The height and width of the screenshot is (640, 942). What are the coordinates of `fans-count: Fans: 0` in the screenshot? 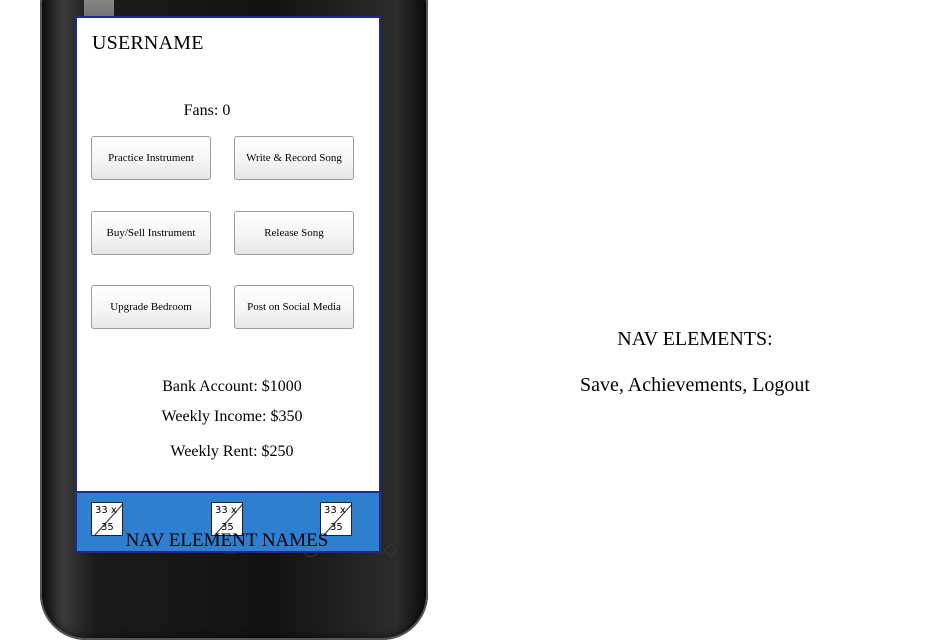 It's located at (207, 111).